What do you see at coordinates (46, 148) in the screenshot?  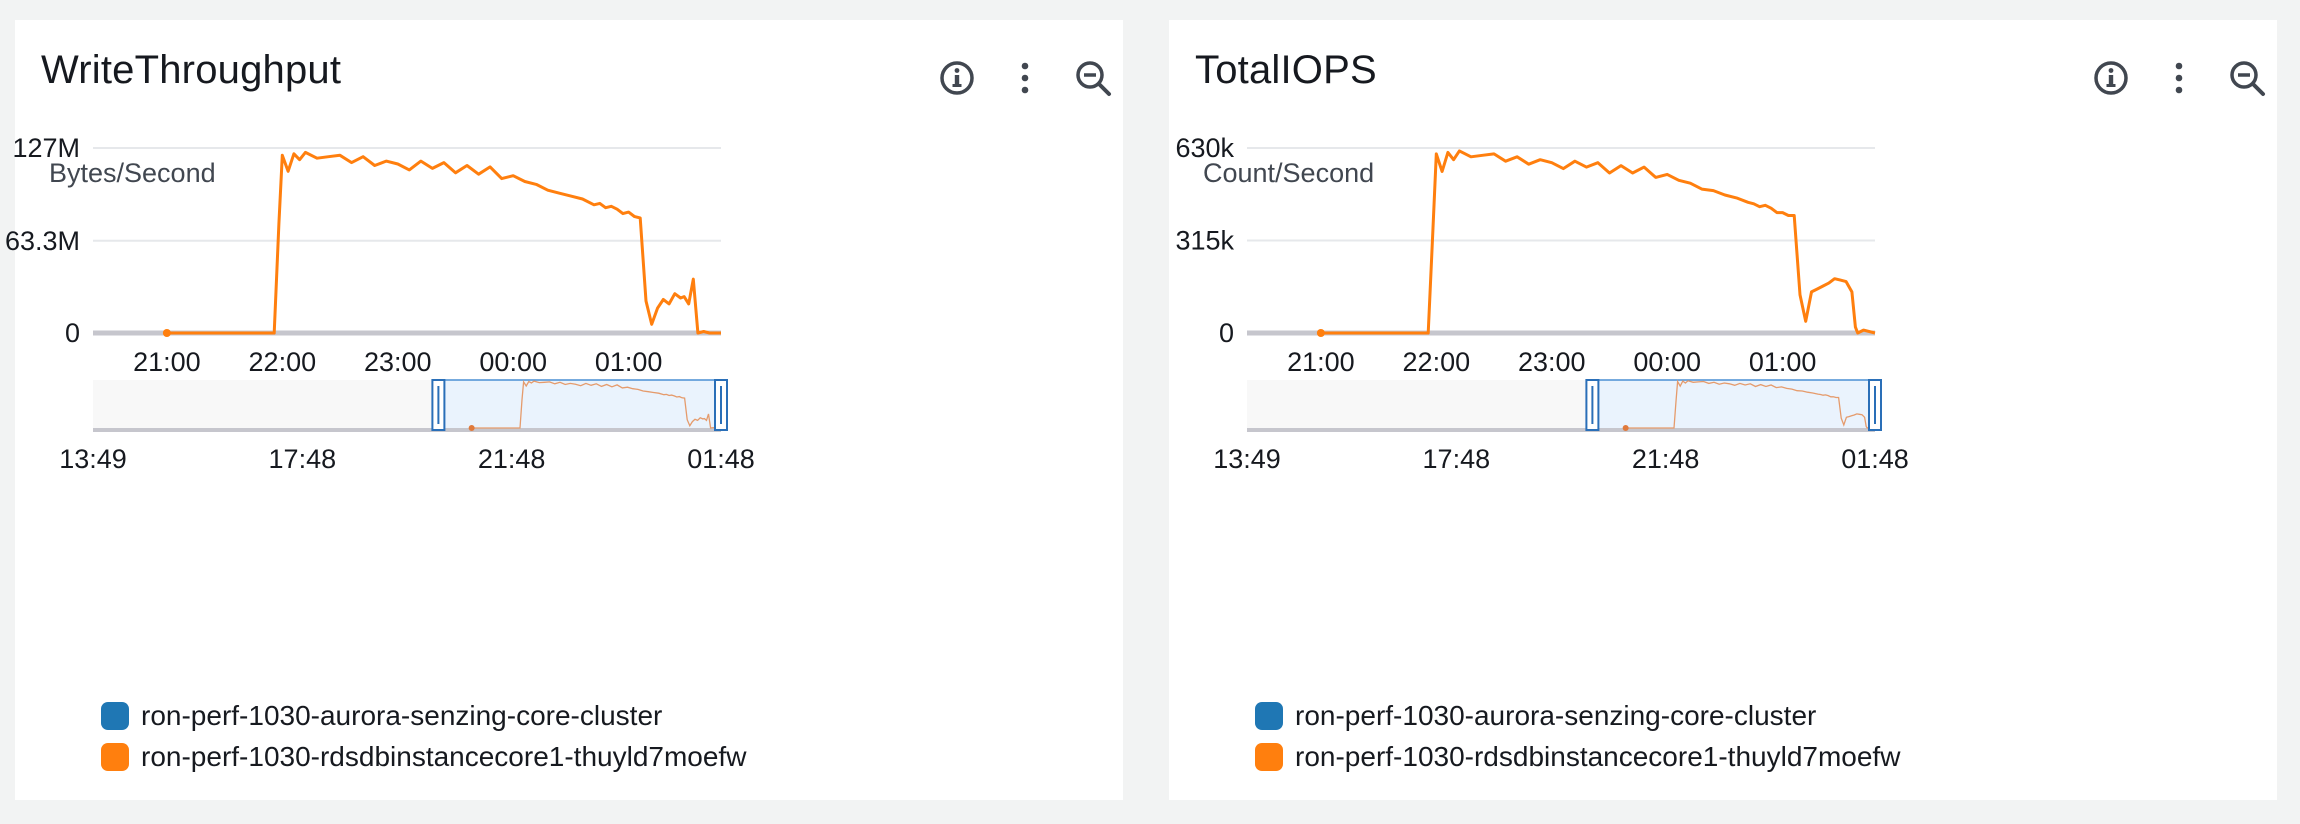 I see `y-tick-label: 127M` at bounding box center [46, 148].